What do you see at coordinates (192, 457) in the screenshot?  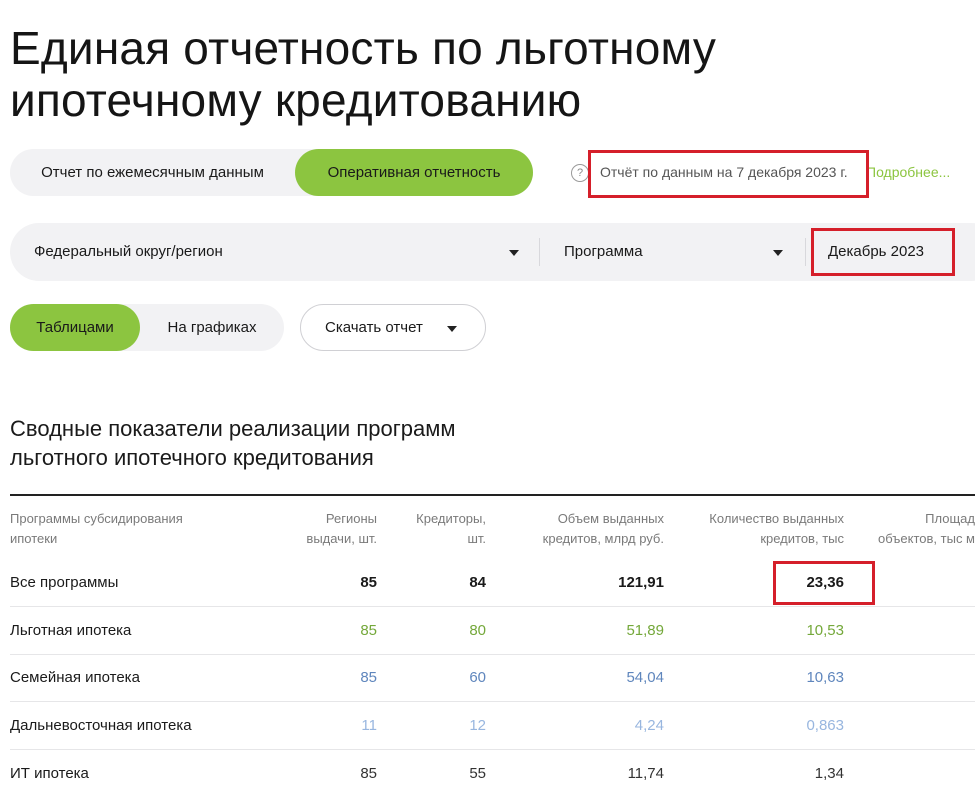 I see `section-title-line2: льготного ипотечного кредитования` at bounding box center [192, 457].